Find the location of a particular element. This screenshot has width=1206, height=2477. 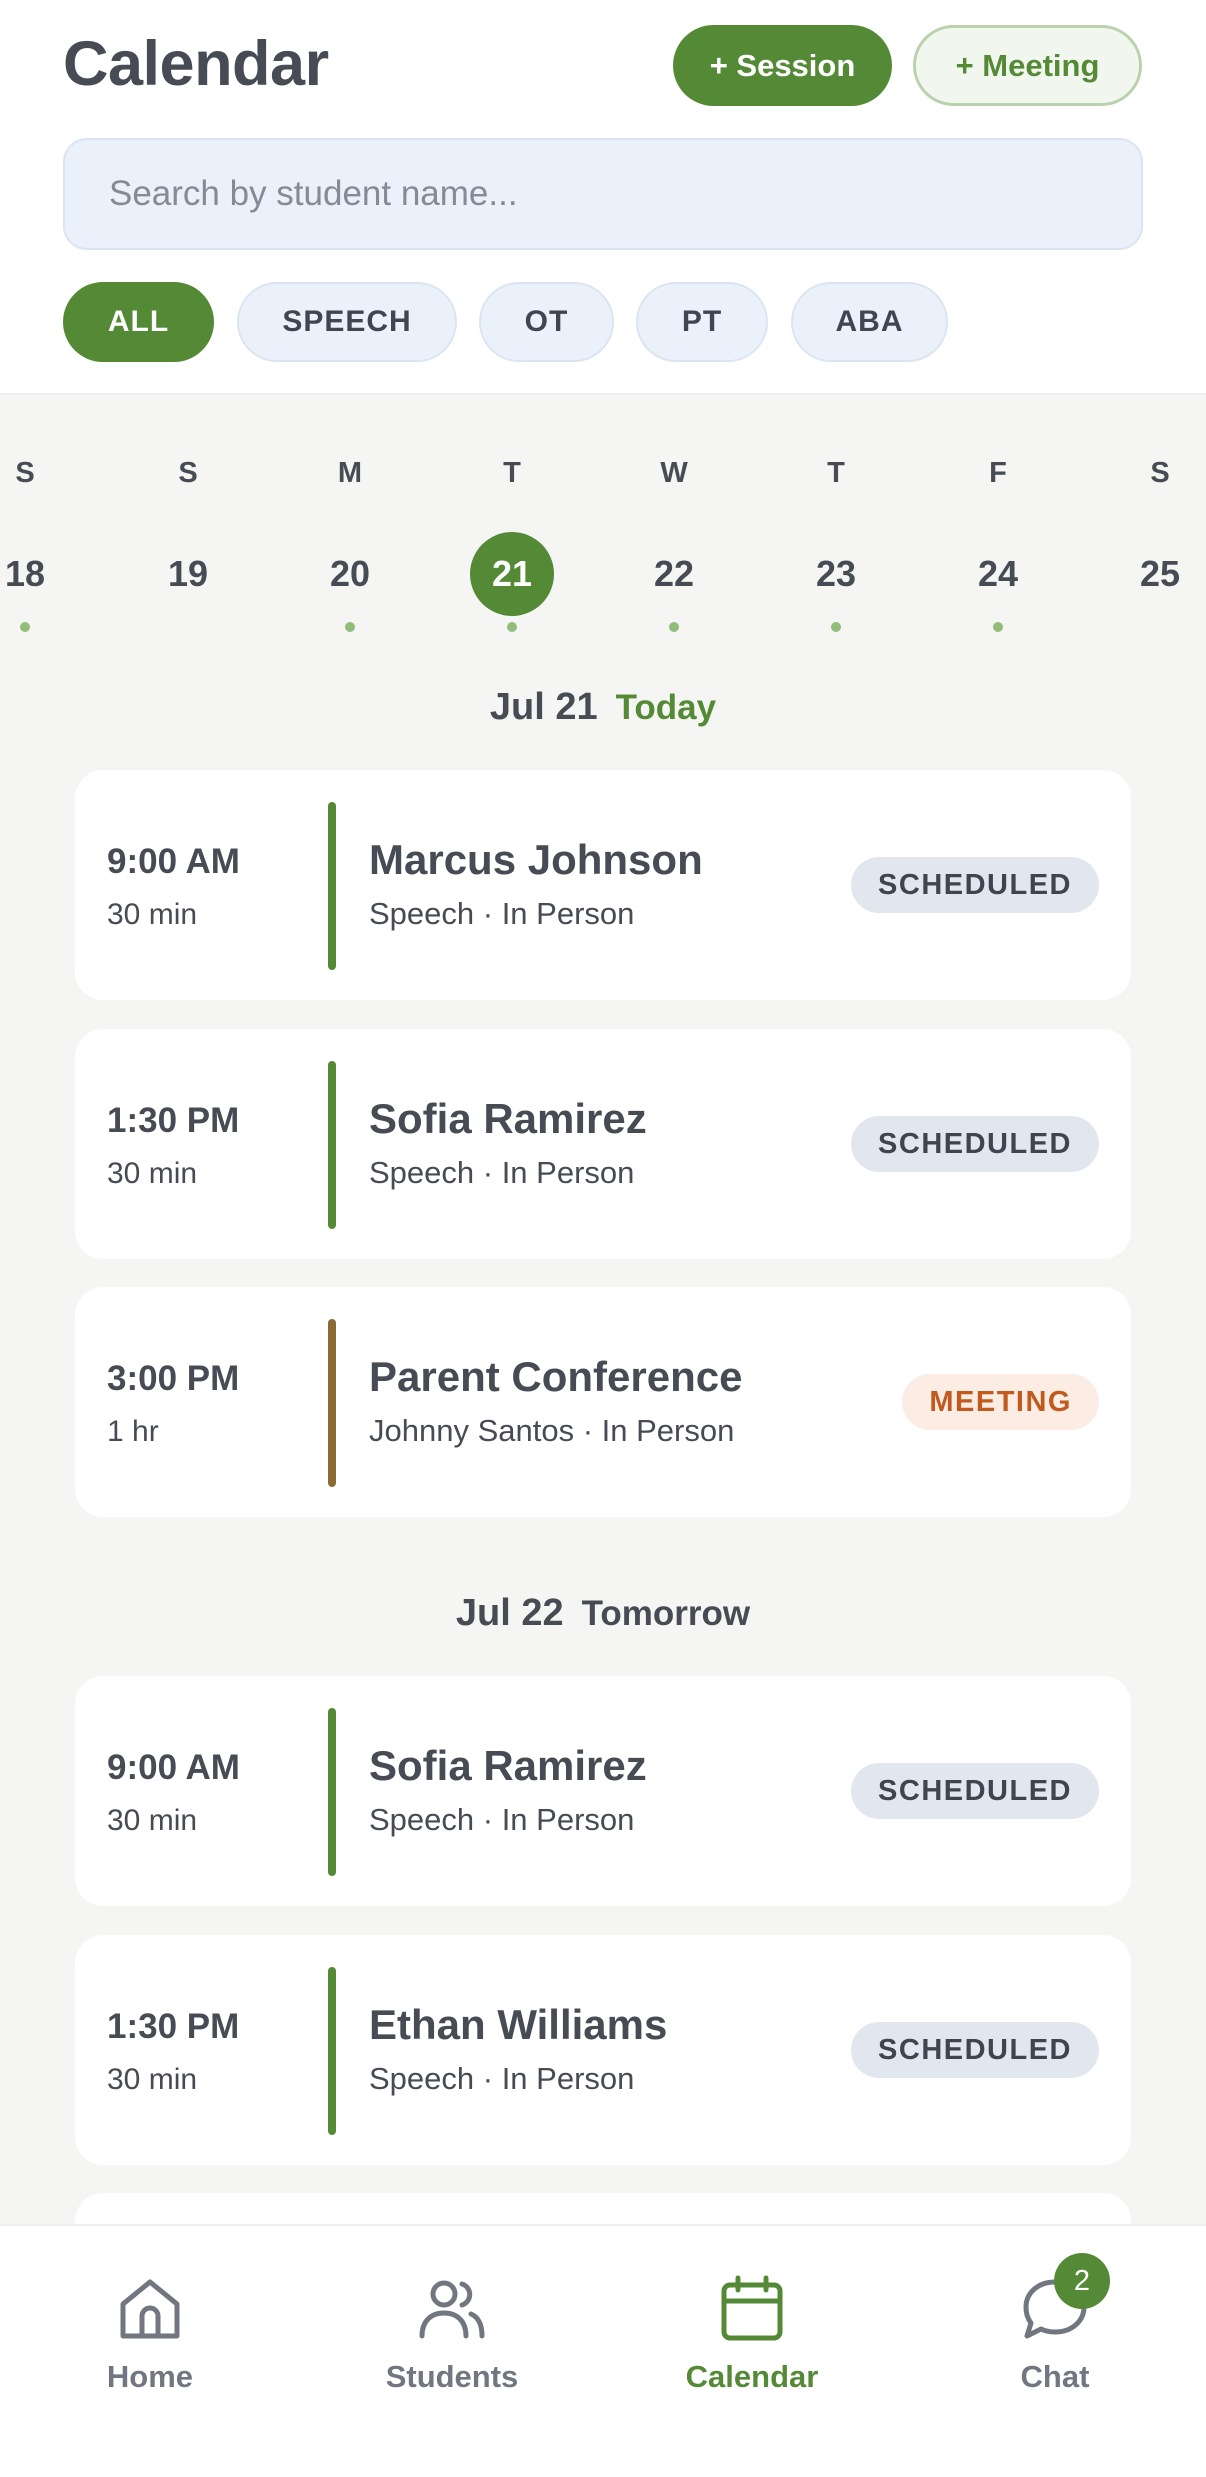

tab-label: Chat is located at coordinates (1055, 2376).